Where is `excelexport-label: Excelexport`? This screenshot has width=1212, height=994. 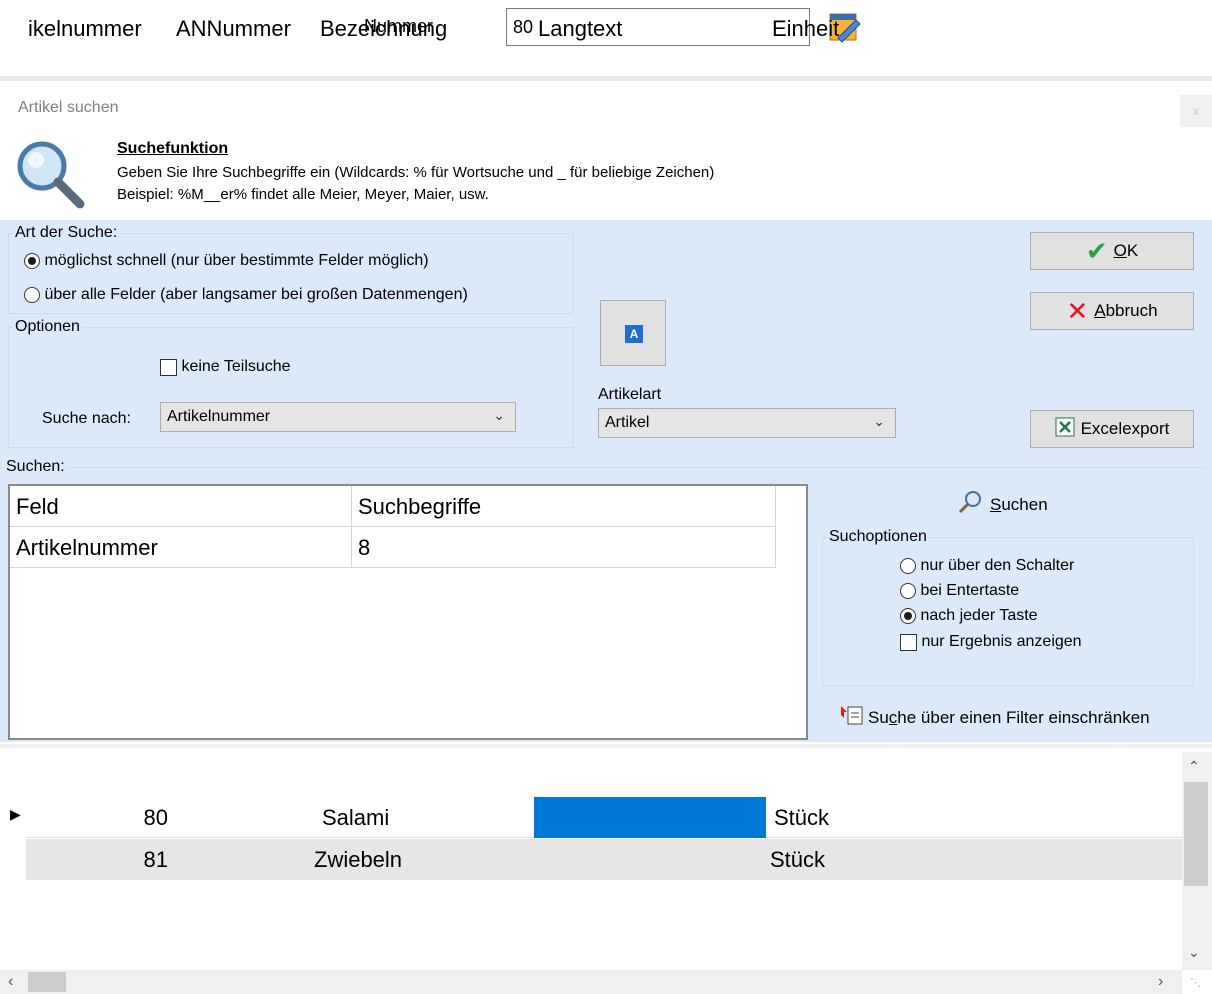
excelexport-label: Excelexport is located at coordinates (1125, 428).